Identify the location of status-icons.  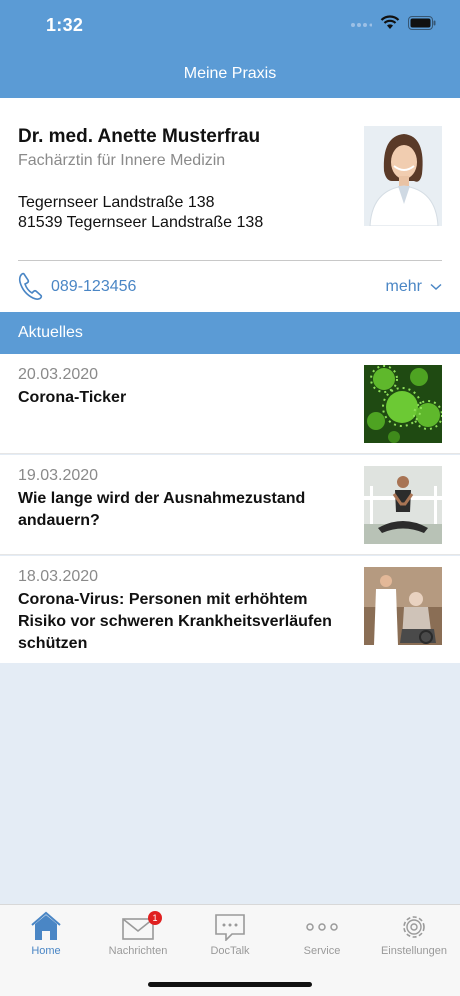
(393, 22).